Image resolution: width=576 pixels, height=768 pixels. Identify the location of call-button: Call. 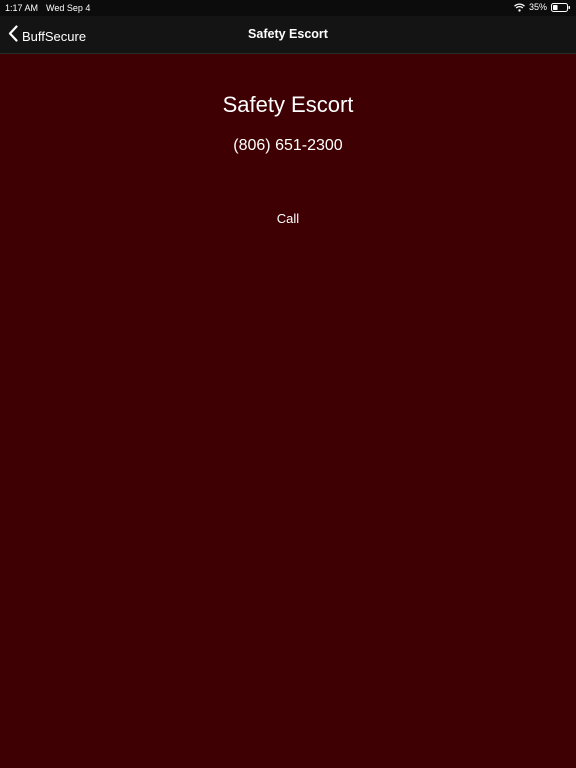
(288, 218).